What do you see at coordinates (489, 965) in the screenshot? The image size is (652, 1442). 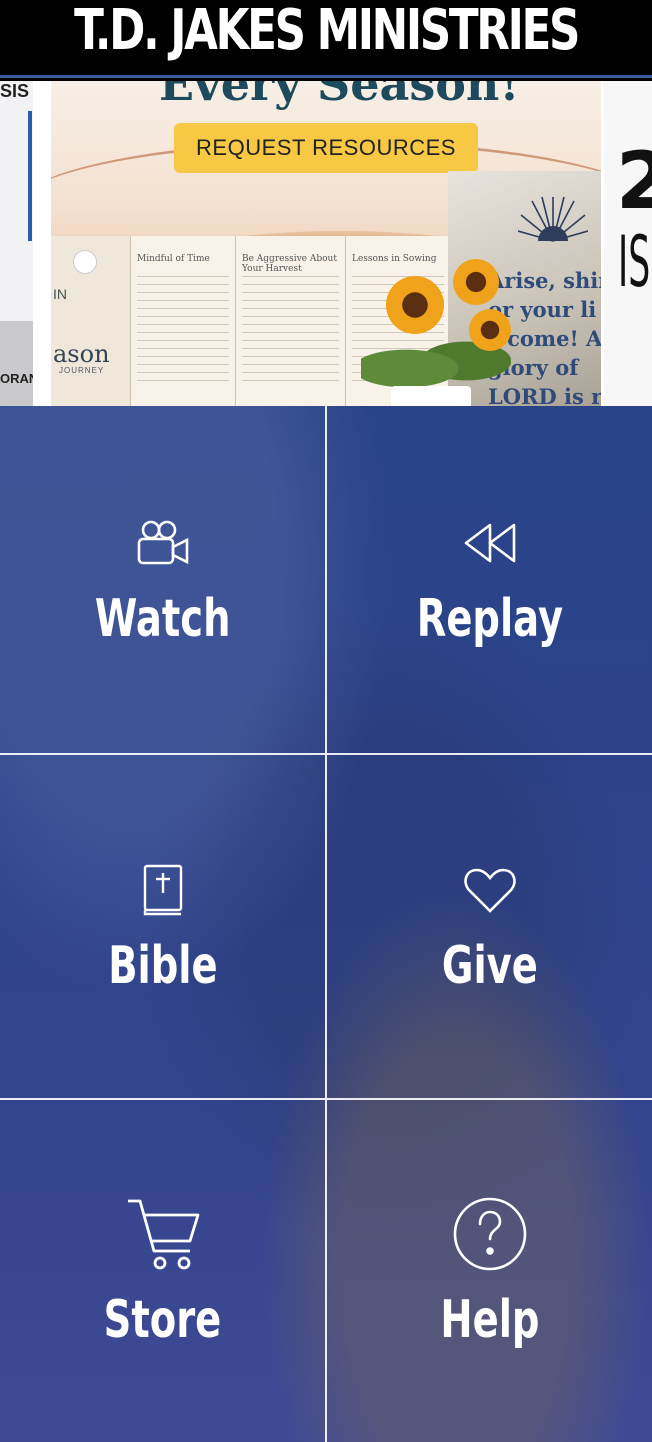 I see `give-label: Give` at bounding box center [489, 965].